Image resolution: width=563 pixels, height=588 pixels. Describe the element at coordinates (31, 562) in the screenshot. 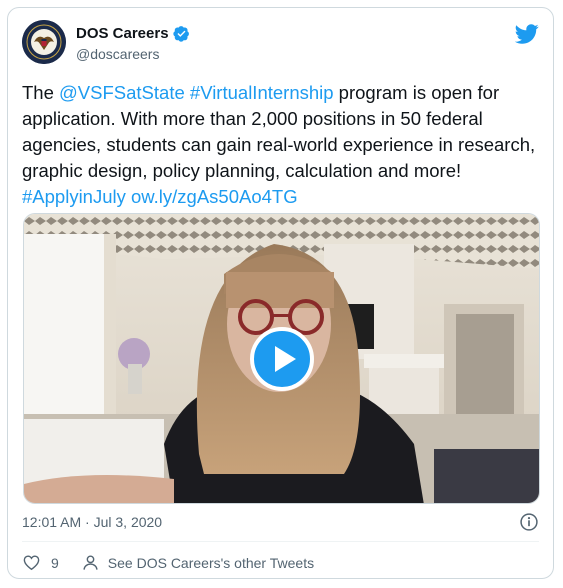

I see `heart-icon` at that location.